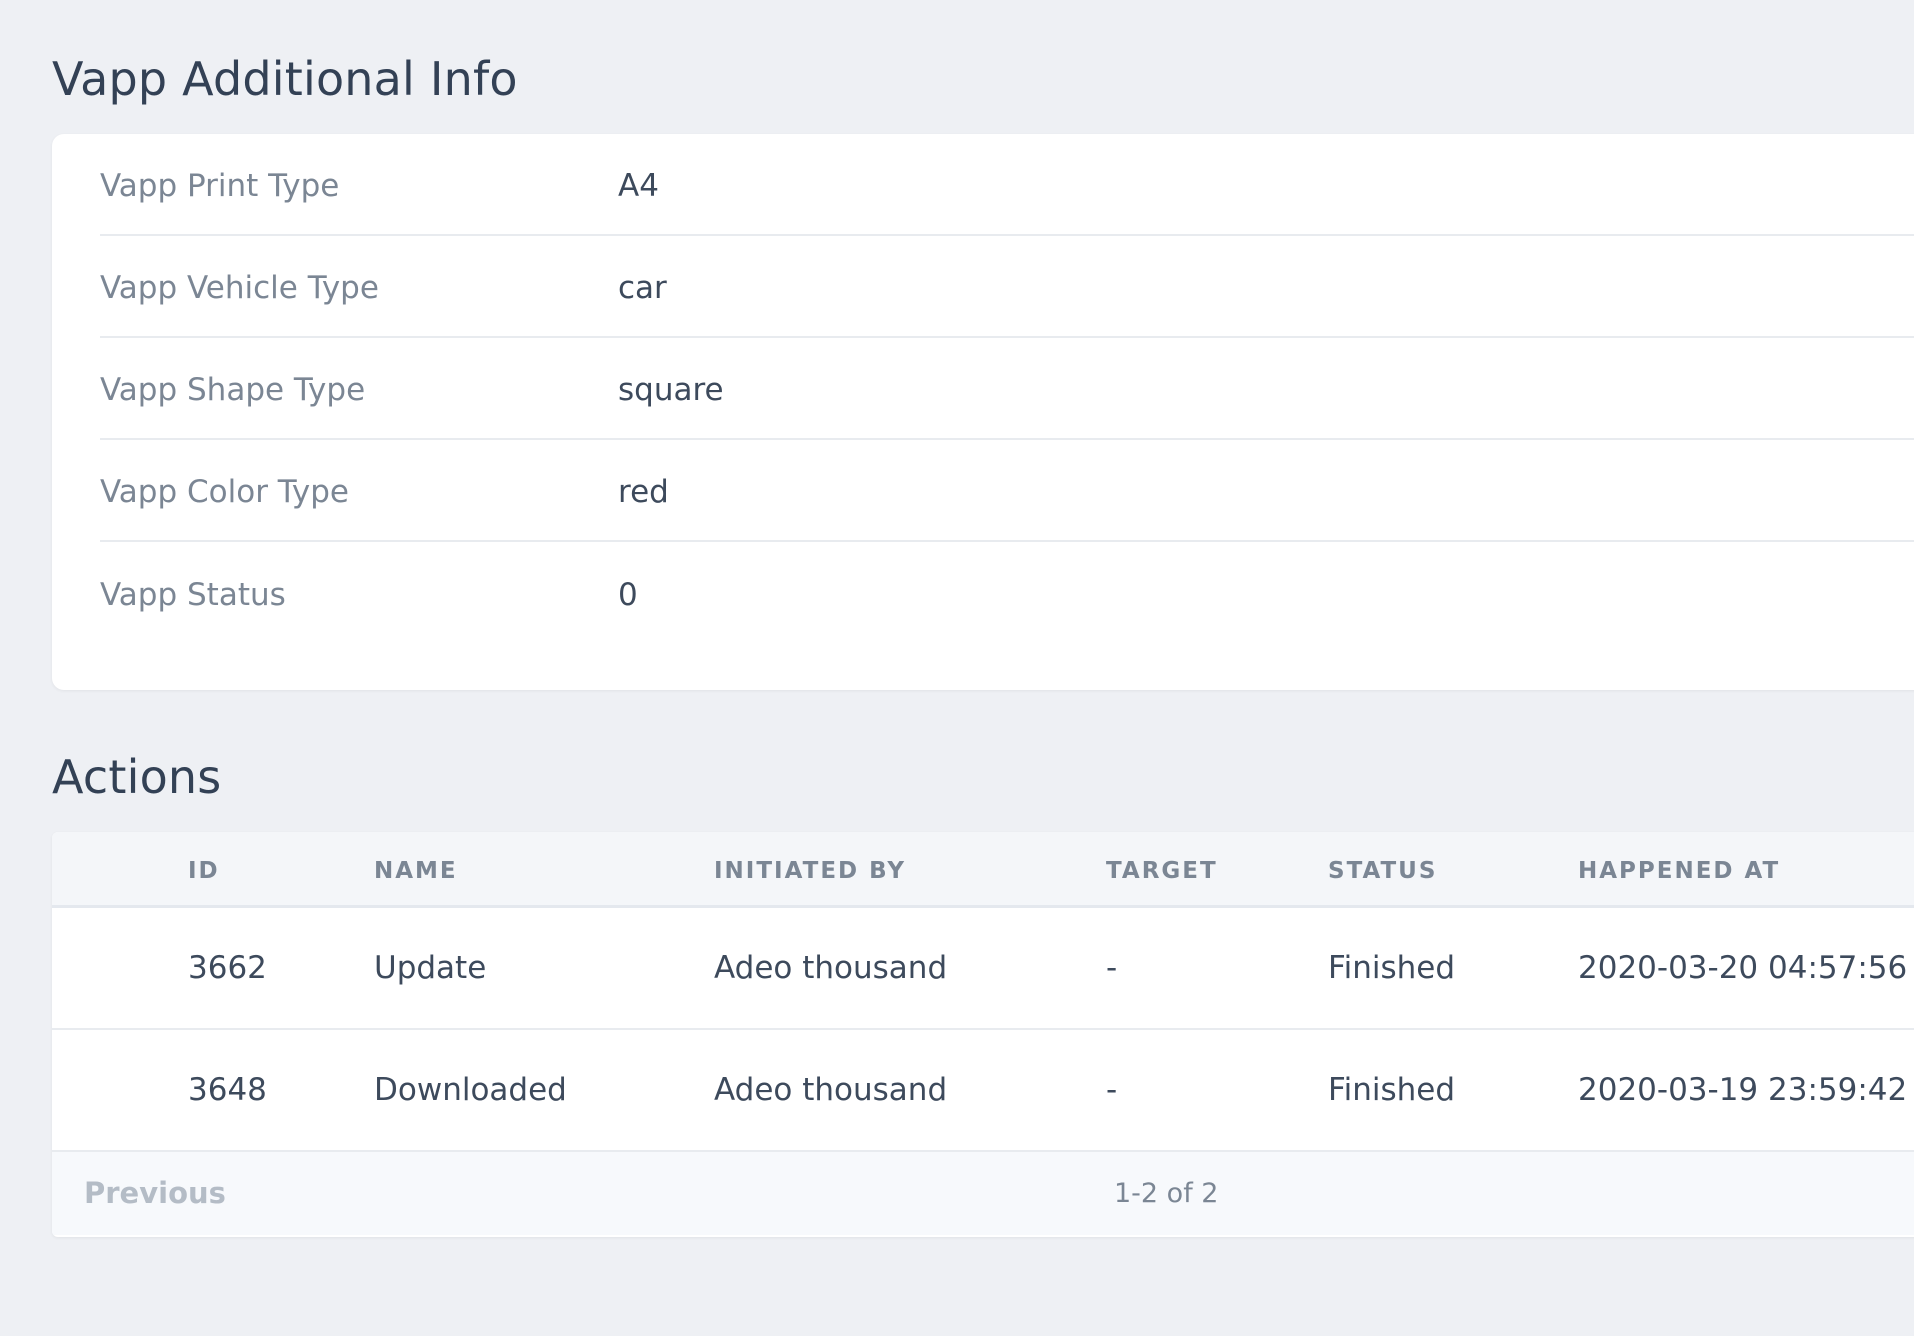  I want to click on info-section-title: Vapp Additional Info, so click(285, 79).